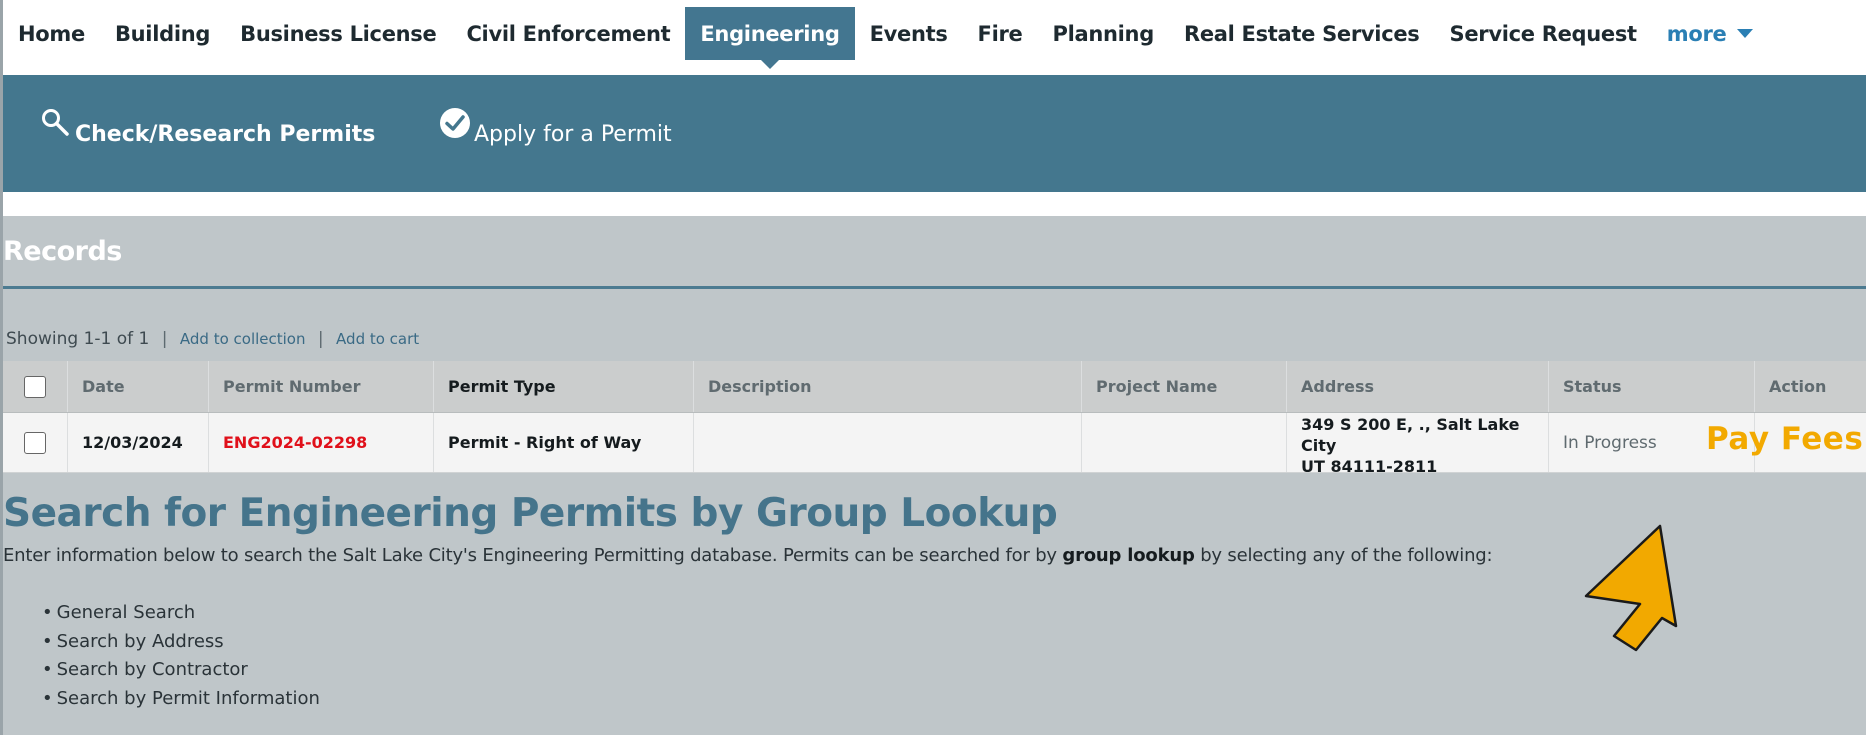 The height and width of the screenshot is (735, 1866). Describe the element at coordinates (934, 204) in the screenshot. I see `divider-strip` at that location.